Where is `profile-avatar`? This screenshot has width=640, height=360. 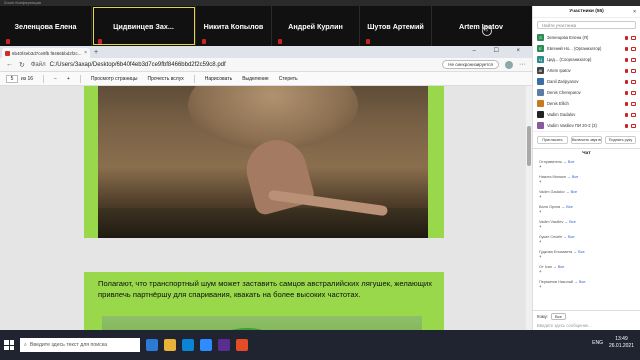
profile-avatar is located at coordinates (509, 64).